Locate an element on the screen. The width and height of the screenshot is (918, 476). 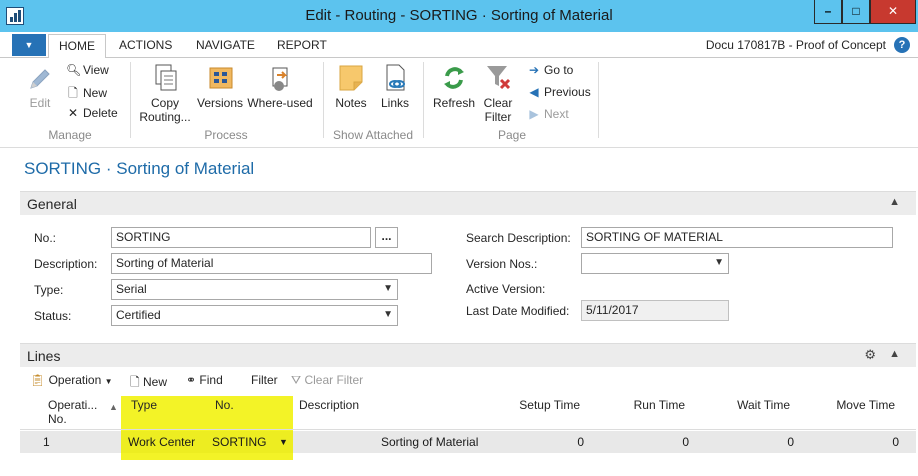
cell-type: Work Center is located at coordinates (161, 442).